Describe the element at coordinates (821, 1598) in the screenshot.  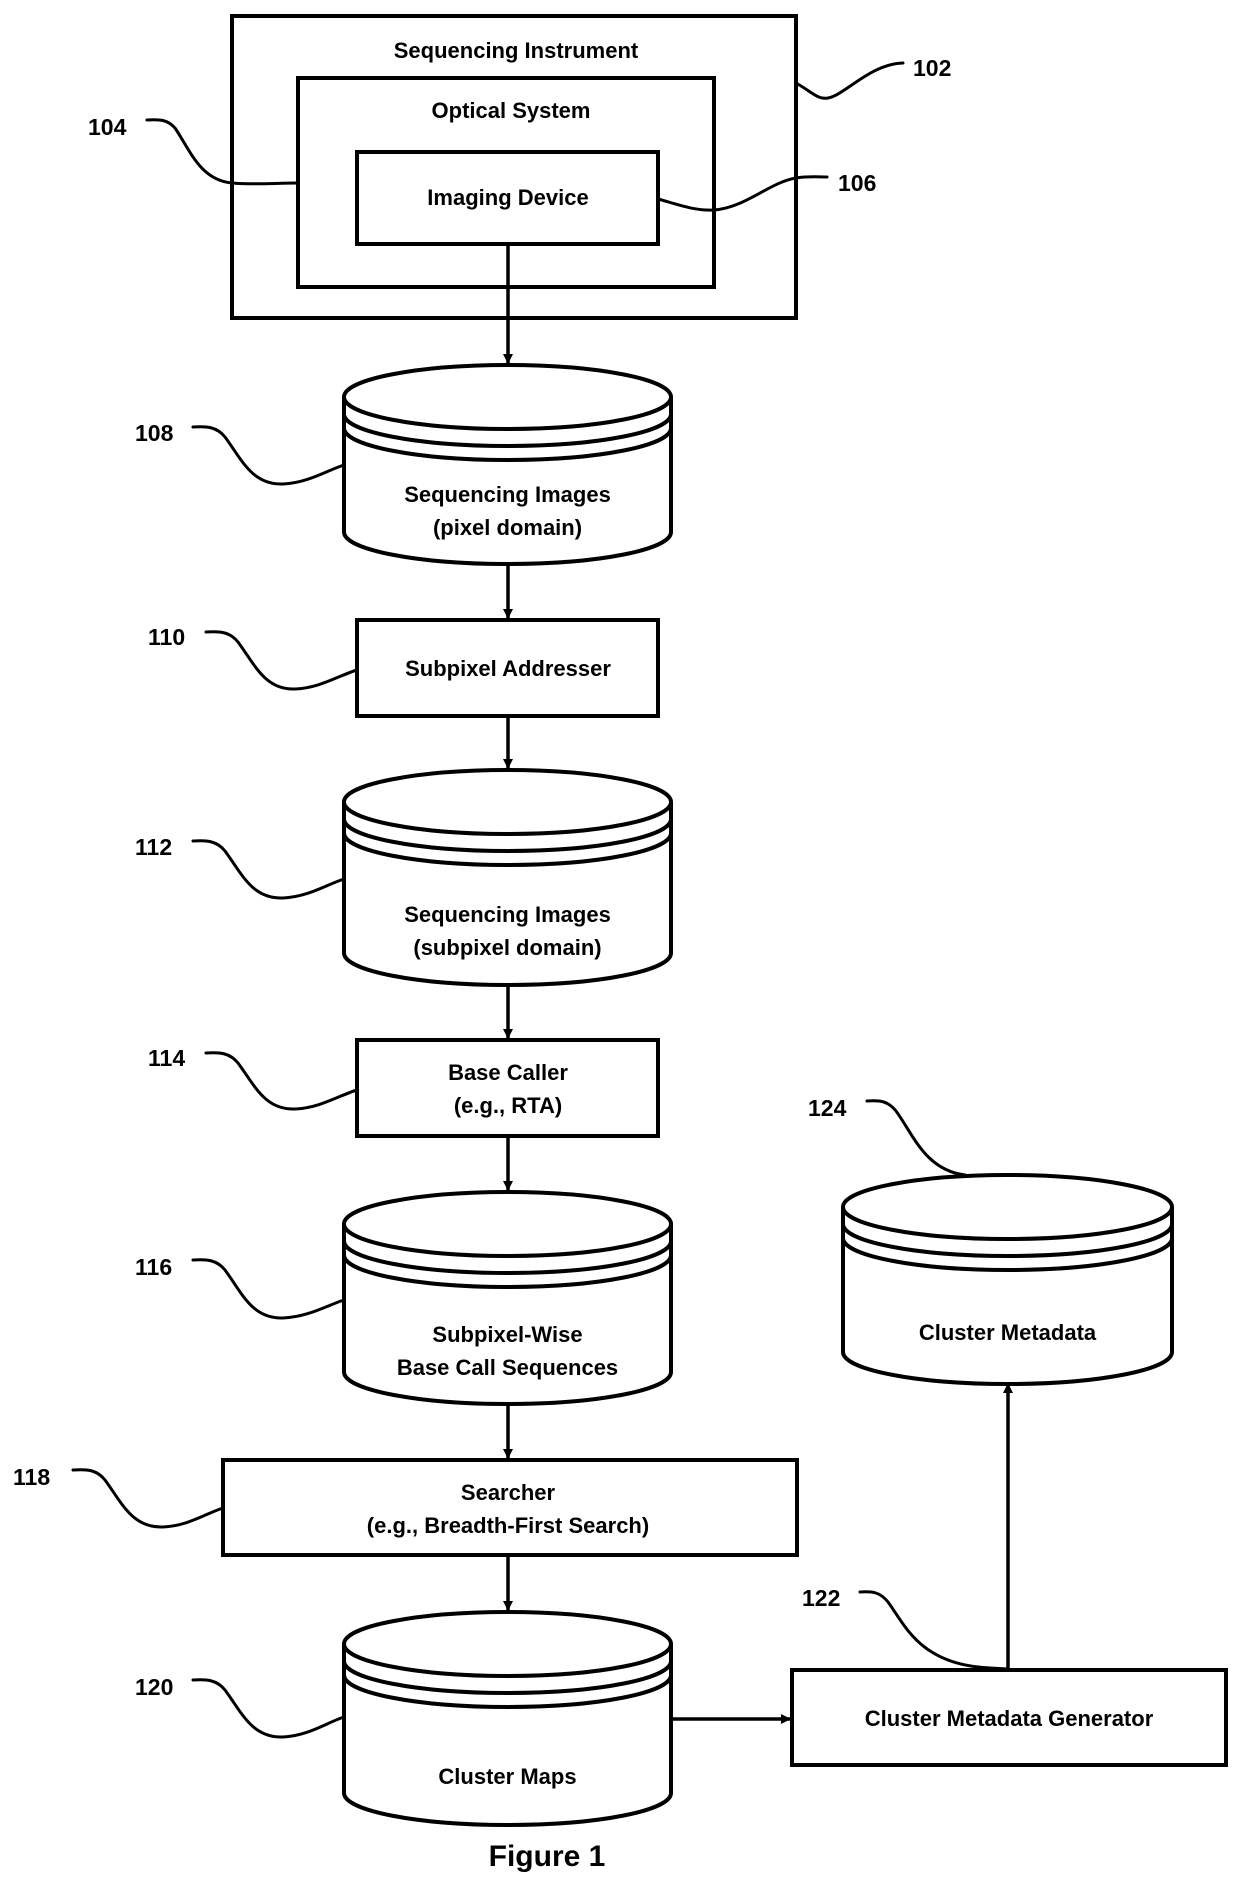
I see `ref-122: 122` at that location.